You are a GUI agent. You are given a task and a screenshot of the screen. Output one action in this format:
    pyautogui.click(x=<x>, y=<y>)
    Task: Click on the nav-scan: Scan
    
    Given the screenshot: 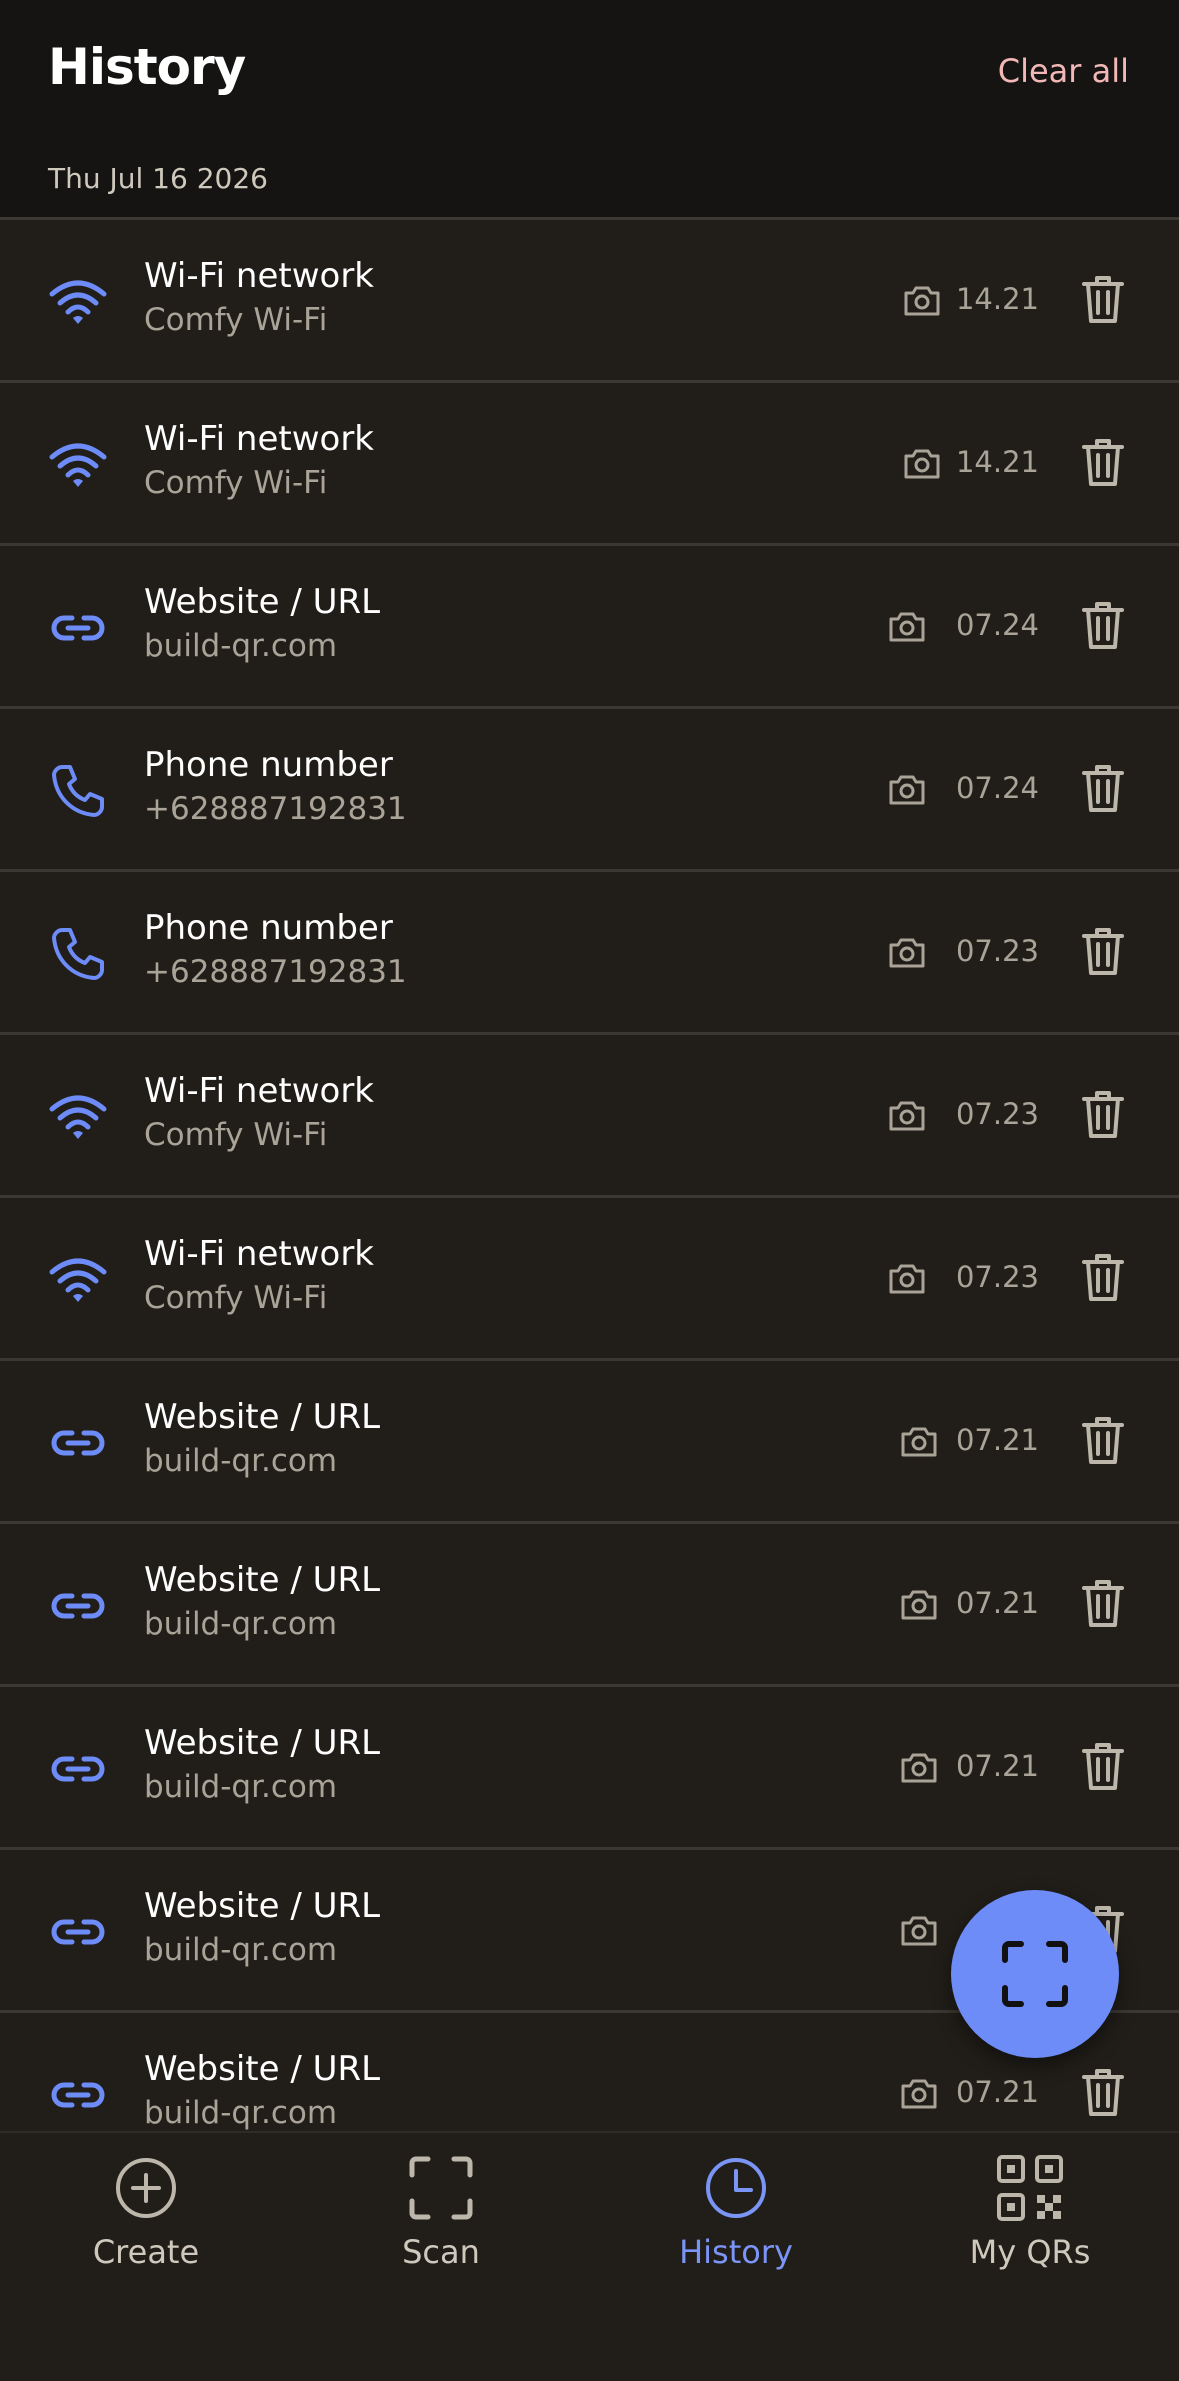 What is the action you would take?
    pyautogui.click(x=441, y=2218)
    